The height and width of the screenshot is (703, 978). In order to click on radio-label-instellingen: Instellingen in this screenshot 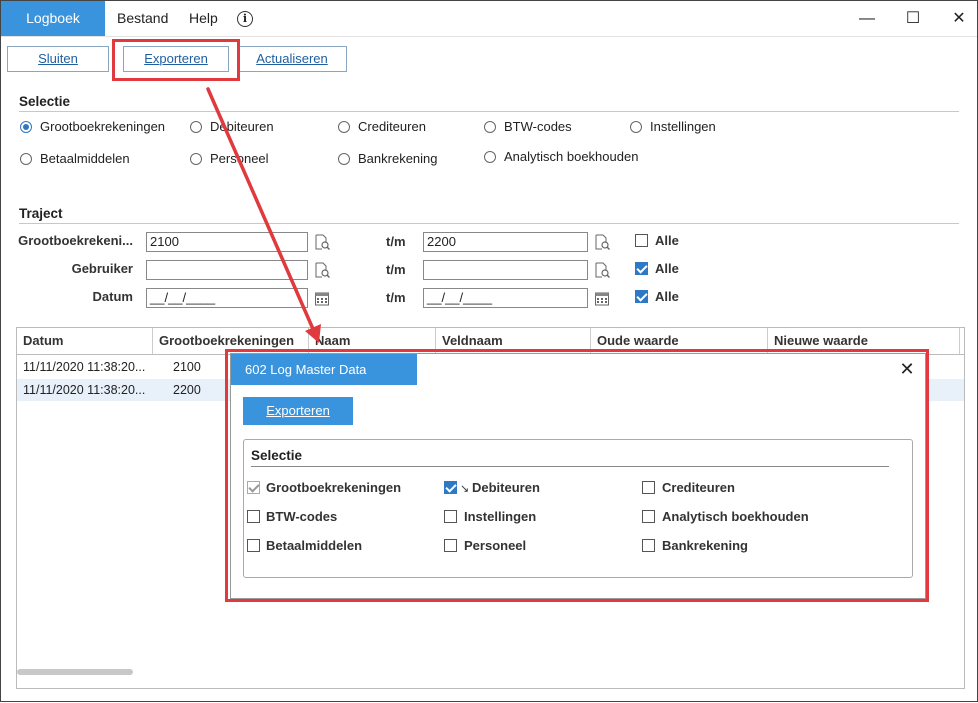, I will do `click(683, 126)`.